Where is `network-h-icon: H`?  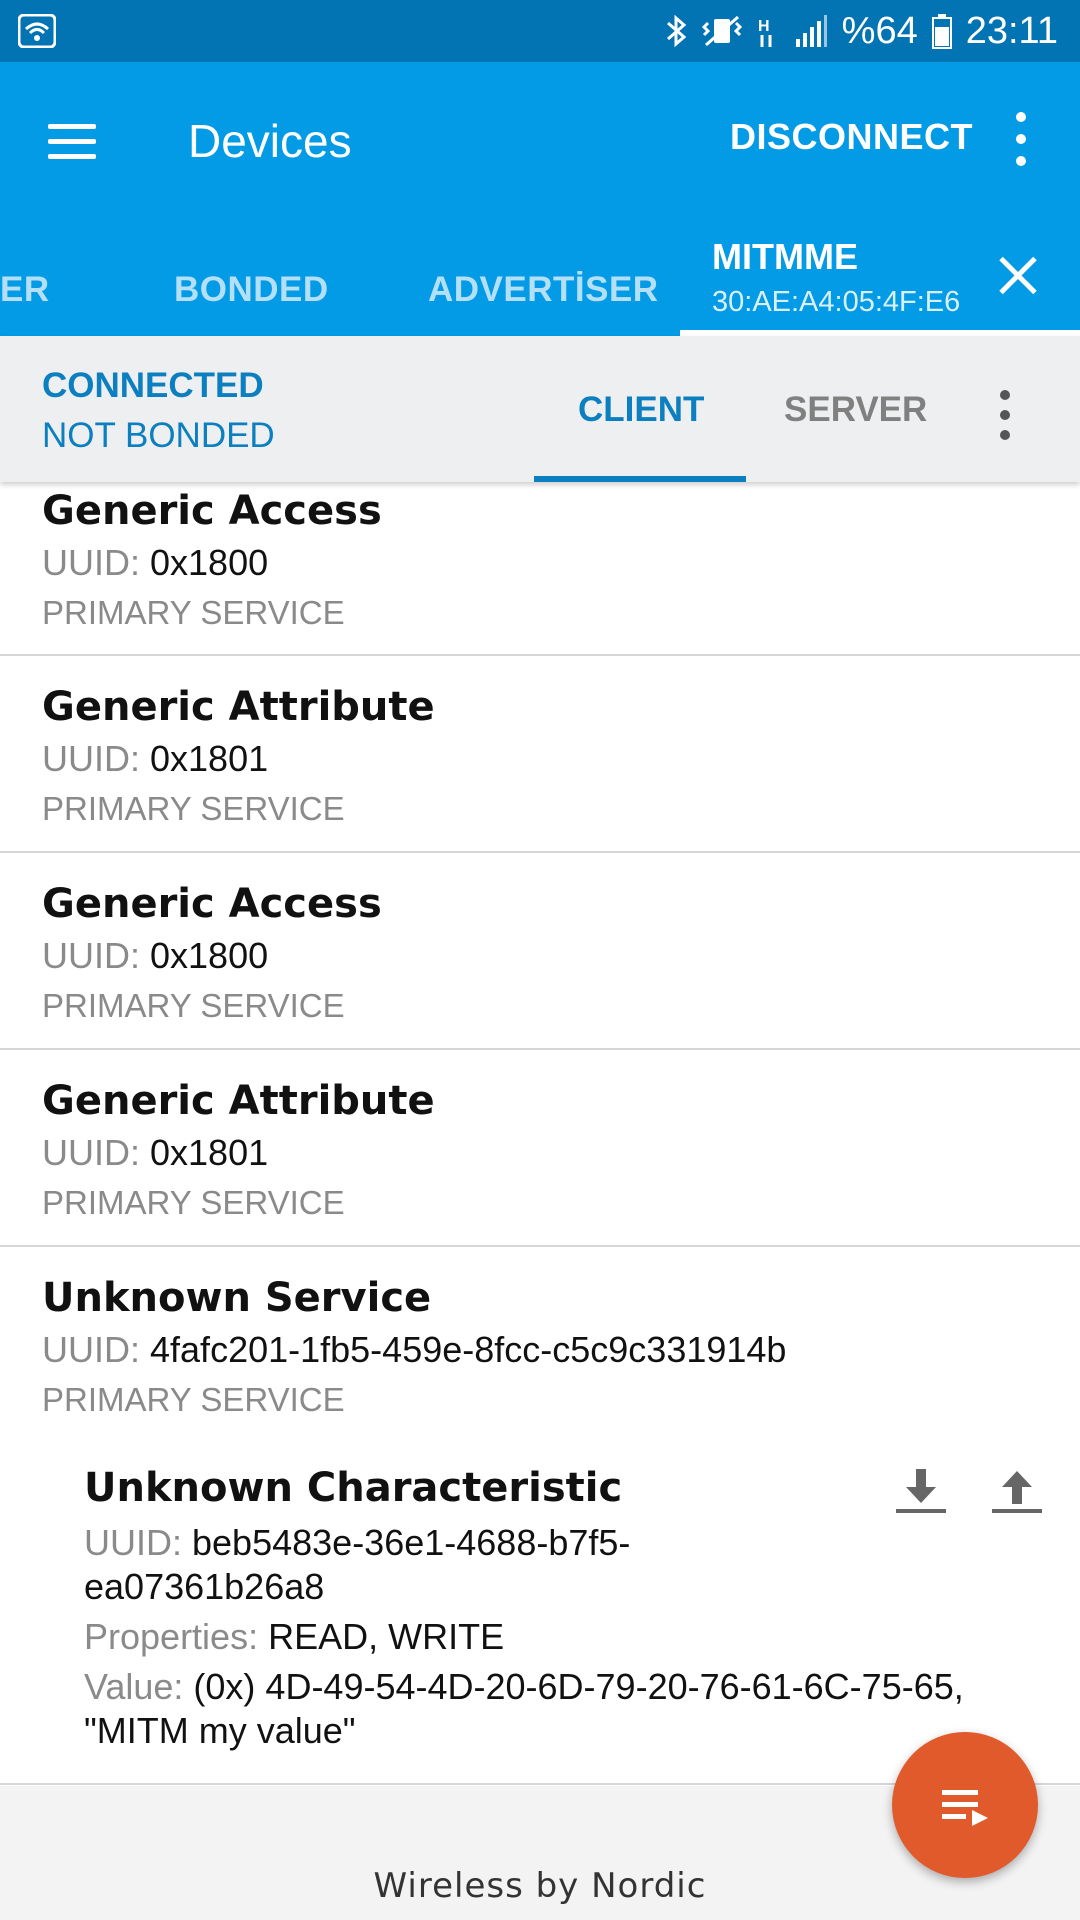 network-h-icon: H is located at coordinates (765, 32).